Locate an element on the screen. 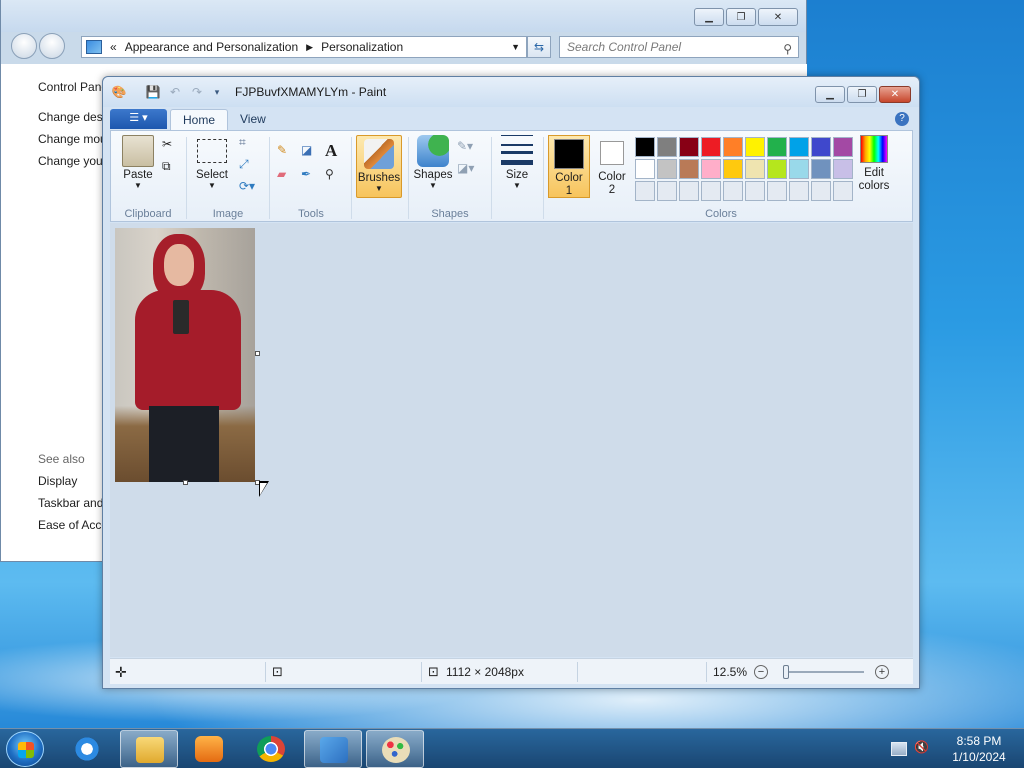 The width and height of the screenshot is (1024, 768). change-mouse-pointers-link: Change mou is located at coordinates (74, 139).